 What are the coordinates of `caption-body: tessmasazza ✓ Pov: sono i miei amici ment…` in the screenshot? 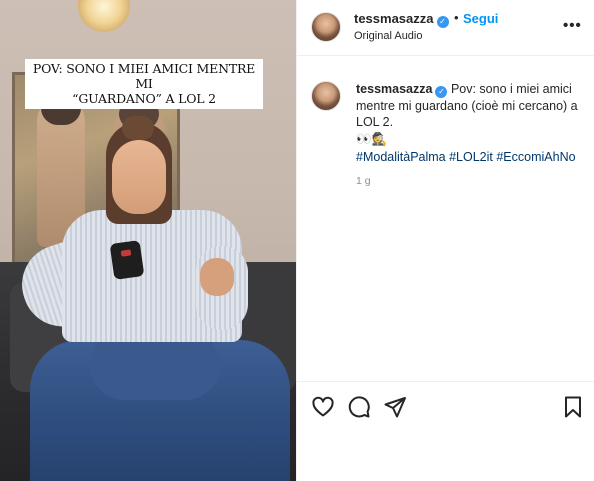 It's located at (472, 123).